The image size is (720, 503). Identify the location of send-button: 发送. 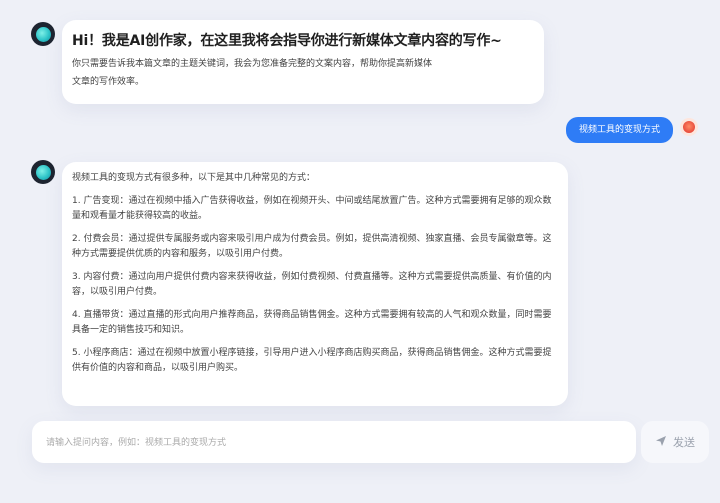
(675, 442).